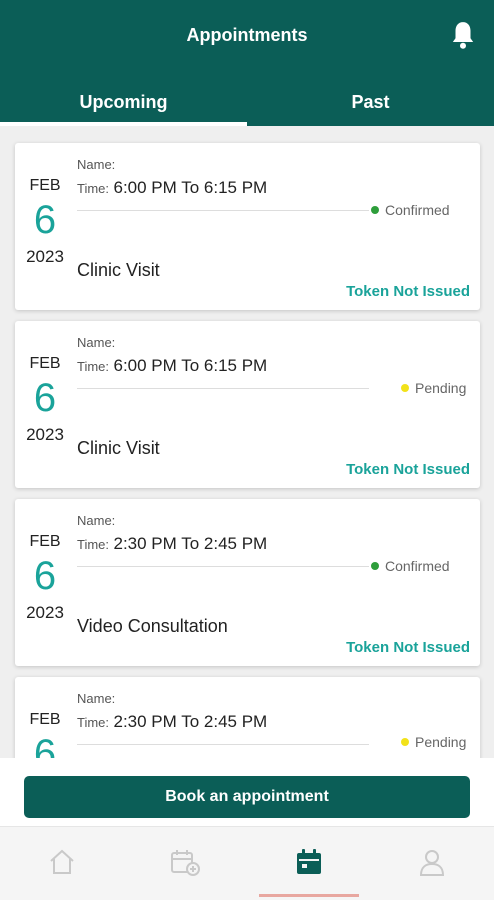  I want to click on book-appointment-button: Book an appointment, so click(247, 797).